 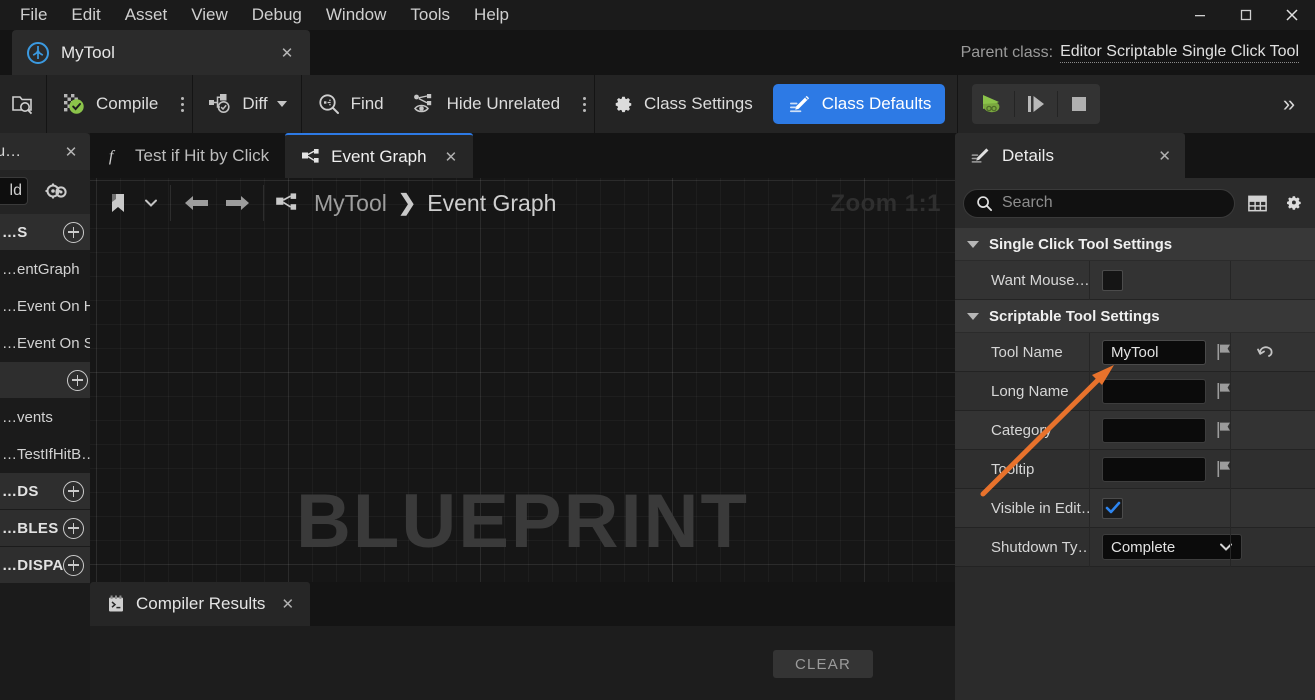 What do you see at coordinates (522, 155) in the screenshot?
I see `graph-tab-bar: f Test if Hit by Click Event Graph ✕` at bounding box center [522, 155].